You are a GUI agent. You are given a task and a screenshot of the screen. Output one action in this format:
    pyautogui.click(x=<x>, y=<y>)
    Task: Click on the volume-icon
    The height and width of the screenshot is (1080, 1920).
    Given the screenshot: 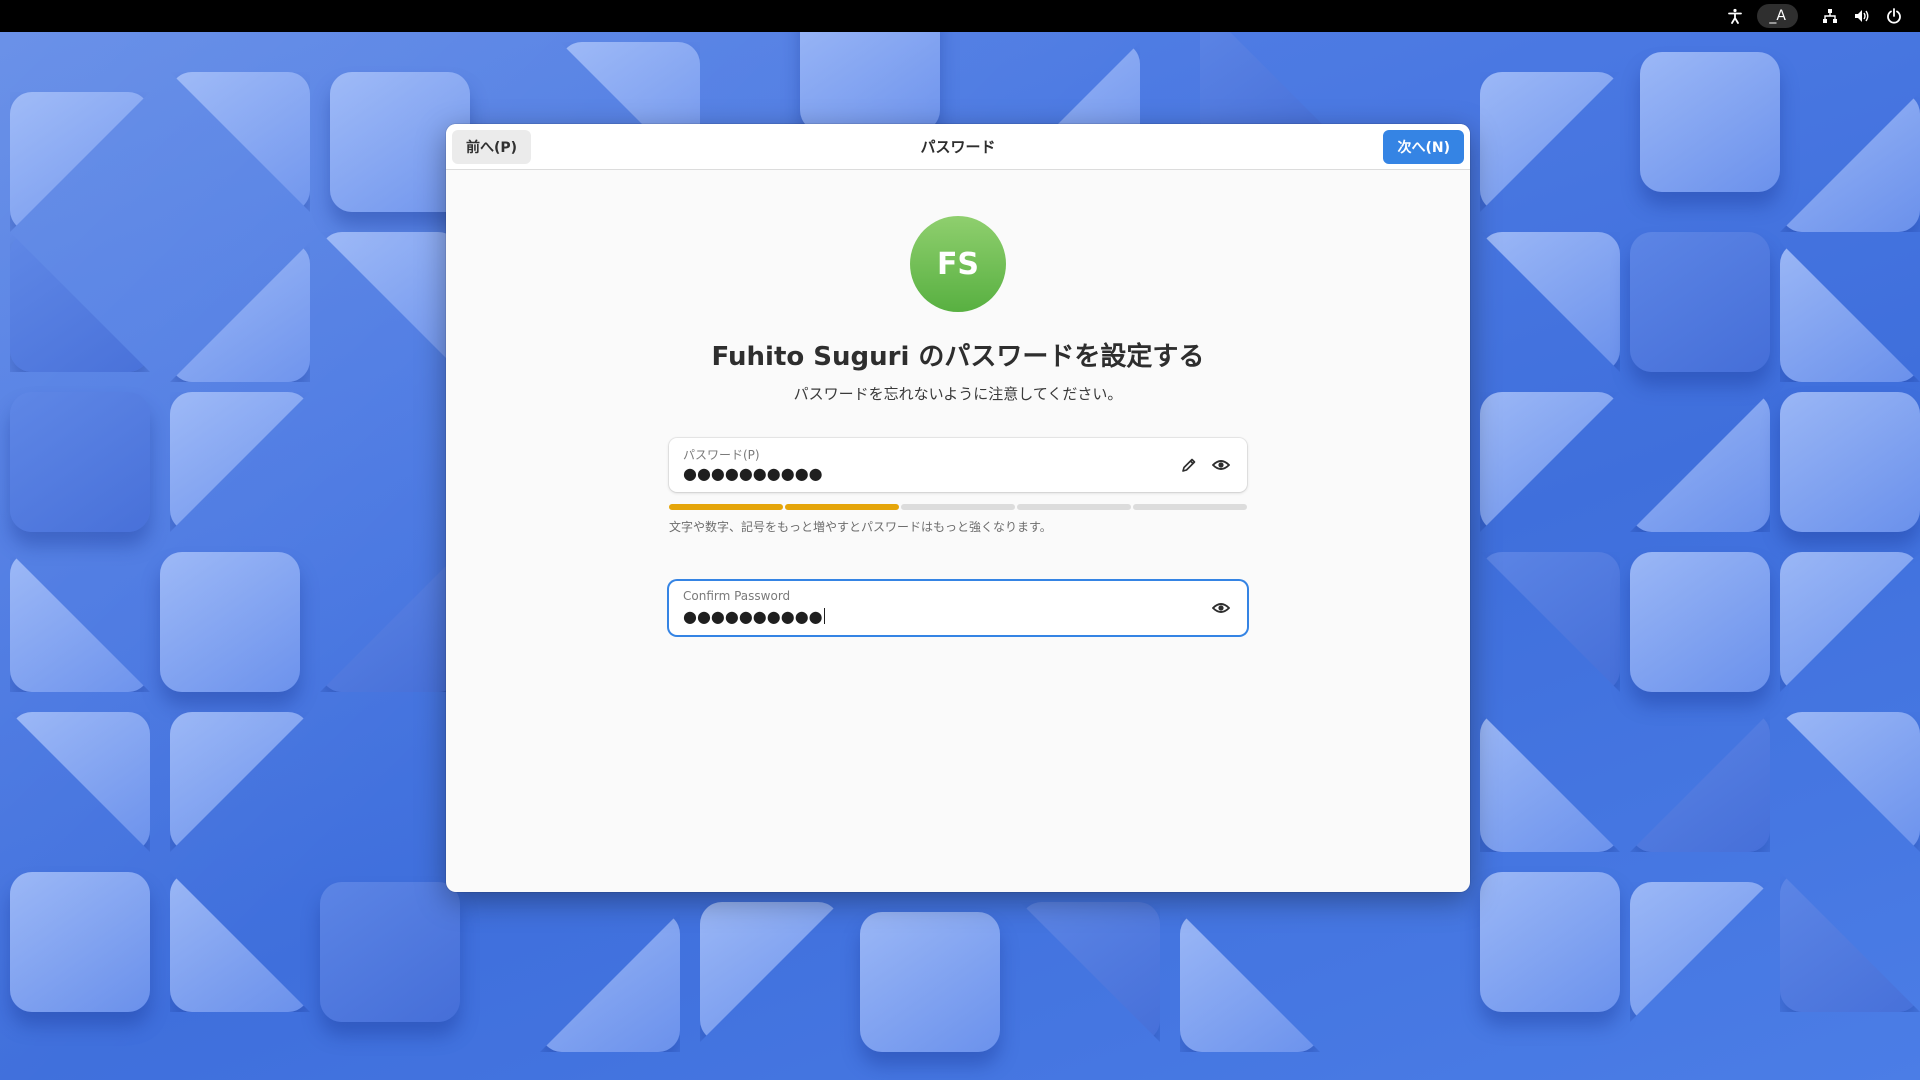 What is the action you would take?
    pyautogui.click(x=1862, y=16)
    